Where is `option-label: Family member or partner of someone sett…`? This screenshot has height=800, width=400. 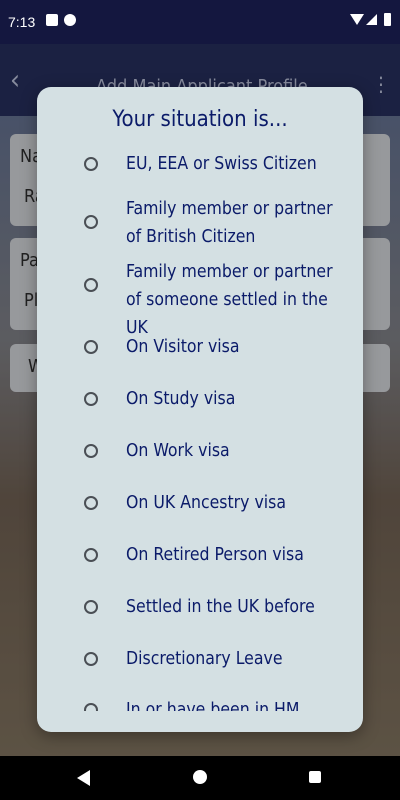 option-label: Family member or partner of someone sett… is located at coordinates (229, 300).